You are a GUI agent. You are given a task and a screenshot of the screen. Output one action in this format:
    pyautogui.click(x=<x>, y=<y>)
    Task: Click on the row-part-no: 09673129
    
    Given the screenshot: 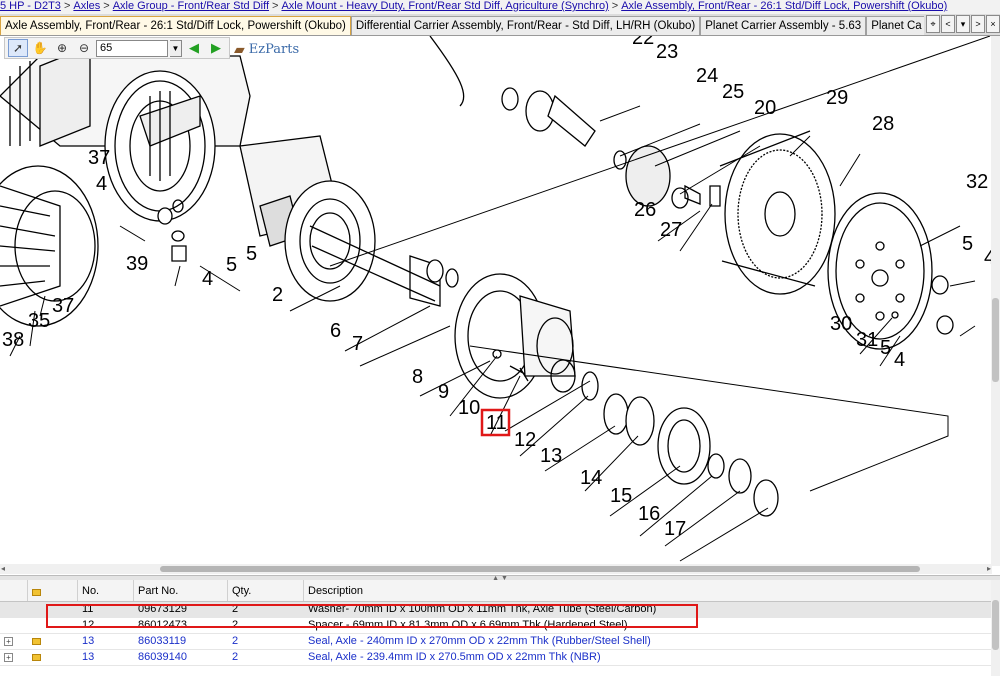 What is the action you would take?
    pyautogui.click(x=162, y=609)
    